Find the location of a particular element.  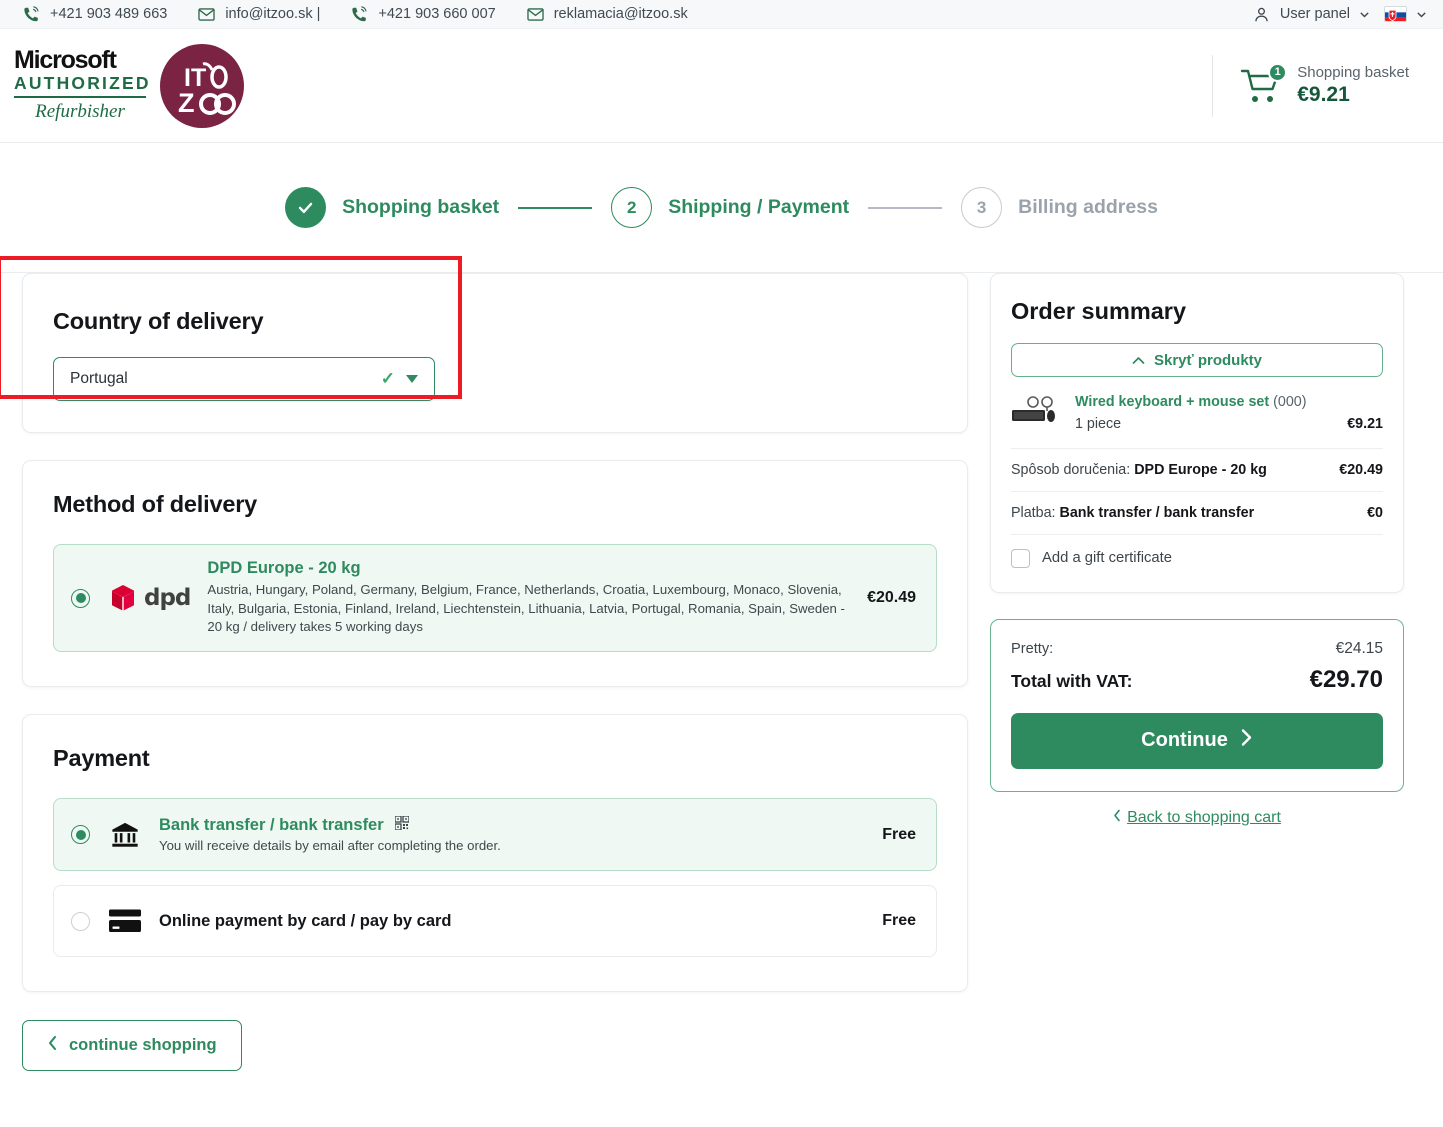

chevron-up-icon is located at coordinates (1138, 360).